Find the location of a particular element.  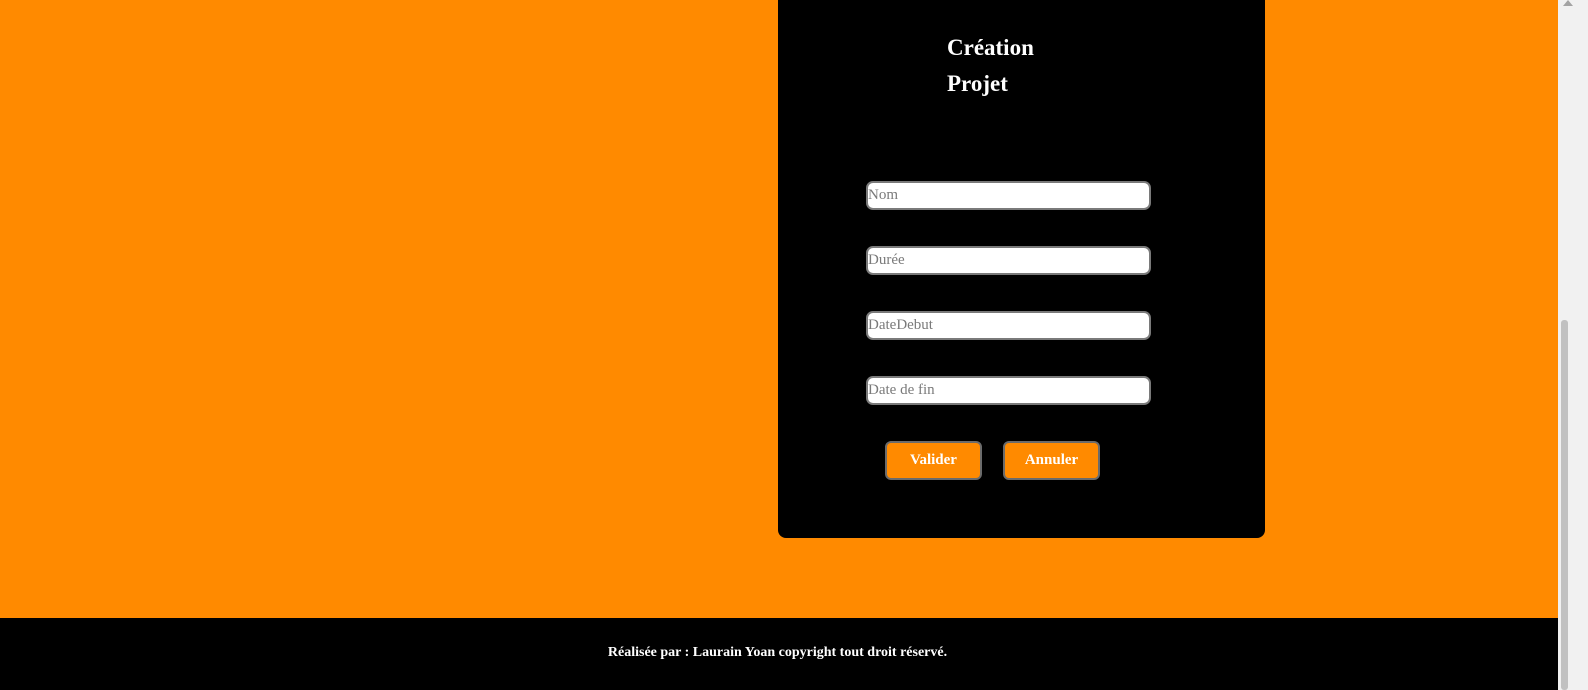

nom-input is located at coordinates (1008, 195).